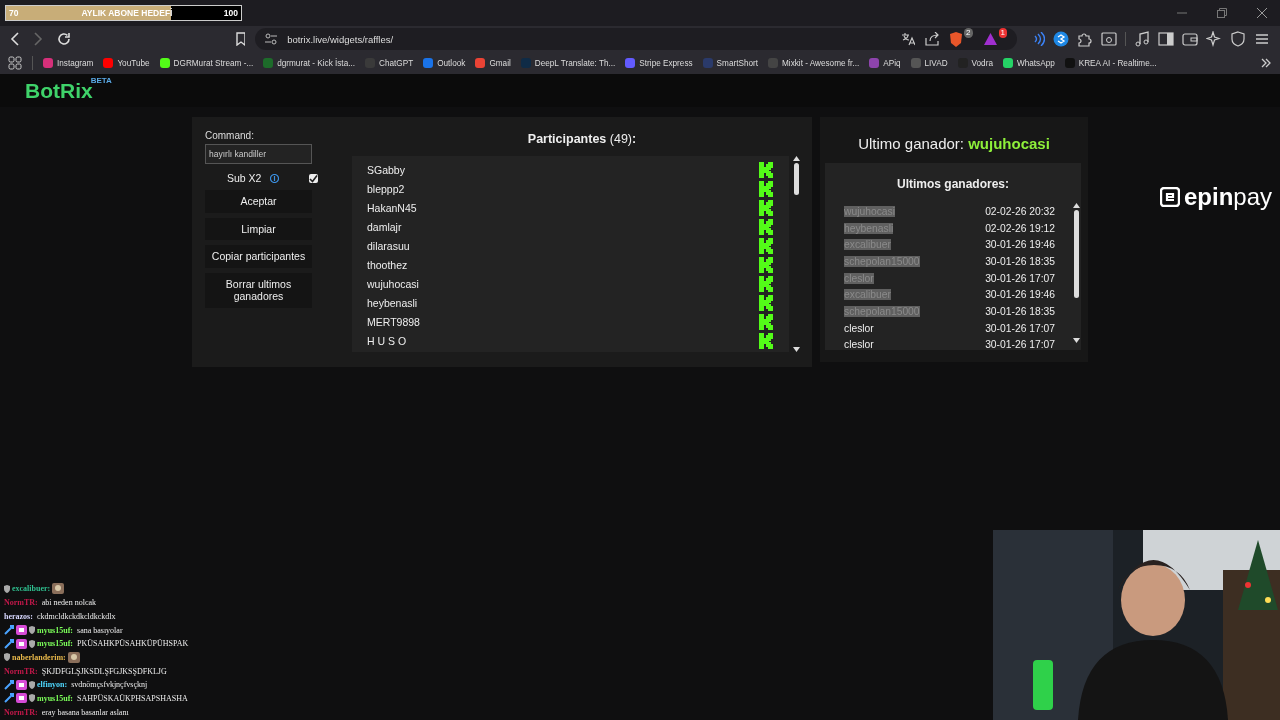  Describe the element at coordinates (18, 616) in the screenshot. I see `chat-username: herazos:` at that location.